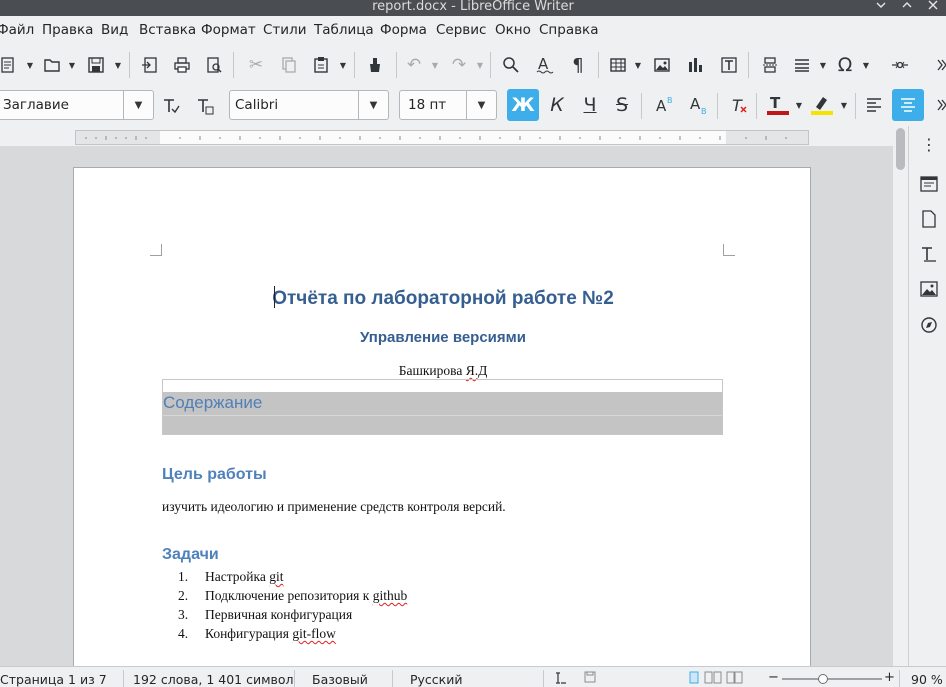 This screenshot has width=946, height=687. What do you see at coordinates (874, 105) in the screenshot?
I see `align-left-icon` at bounding box center [874, 105].